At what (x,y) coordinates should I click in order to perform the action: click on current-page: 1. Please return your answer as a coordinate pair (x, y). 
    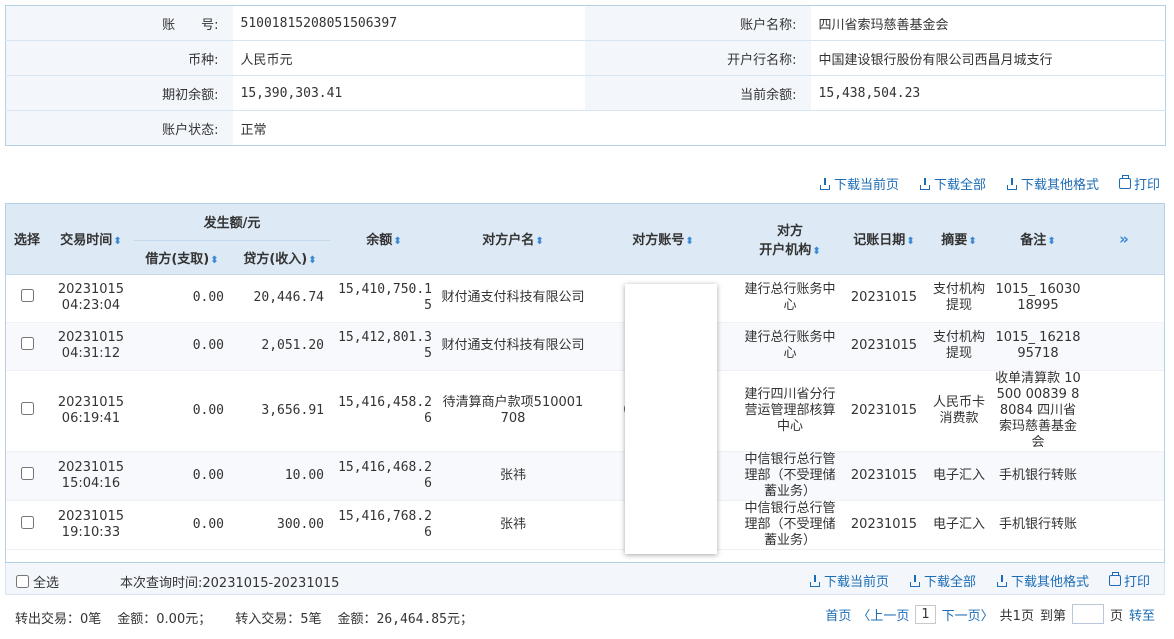
    Looking at the image, I should click on (925, 614).